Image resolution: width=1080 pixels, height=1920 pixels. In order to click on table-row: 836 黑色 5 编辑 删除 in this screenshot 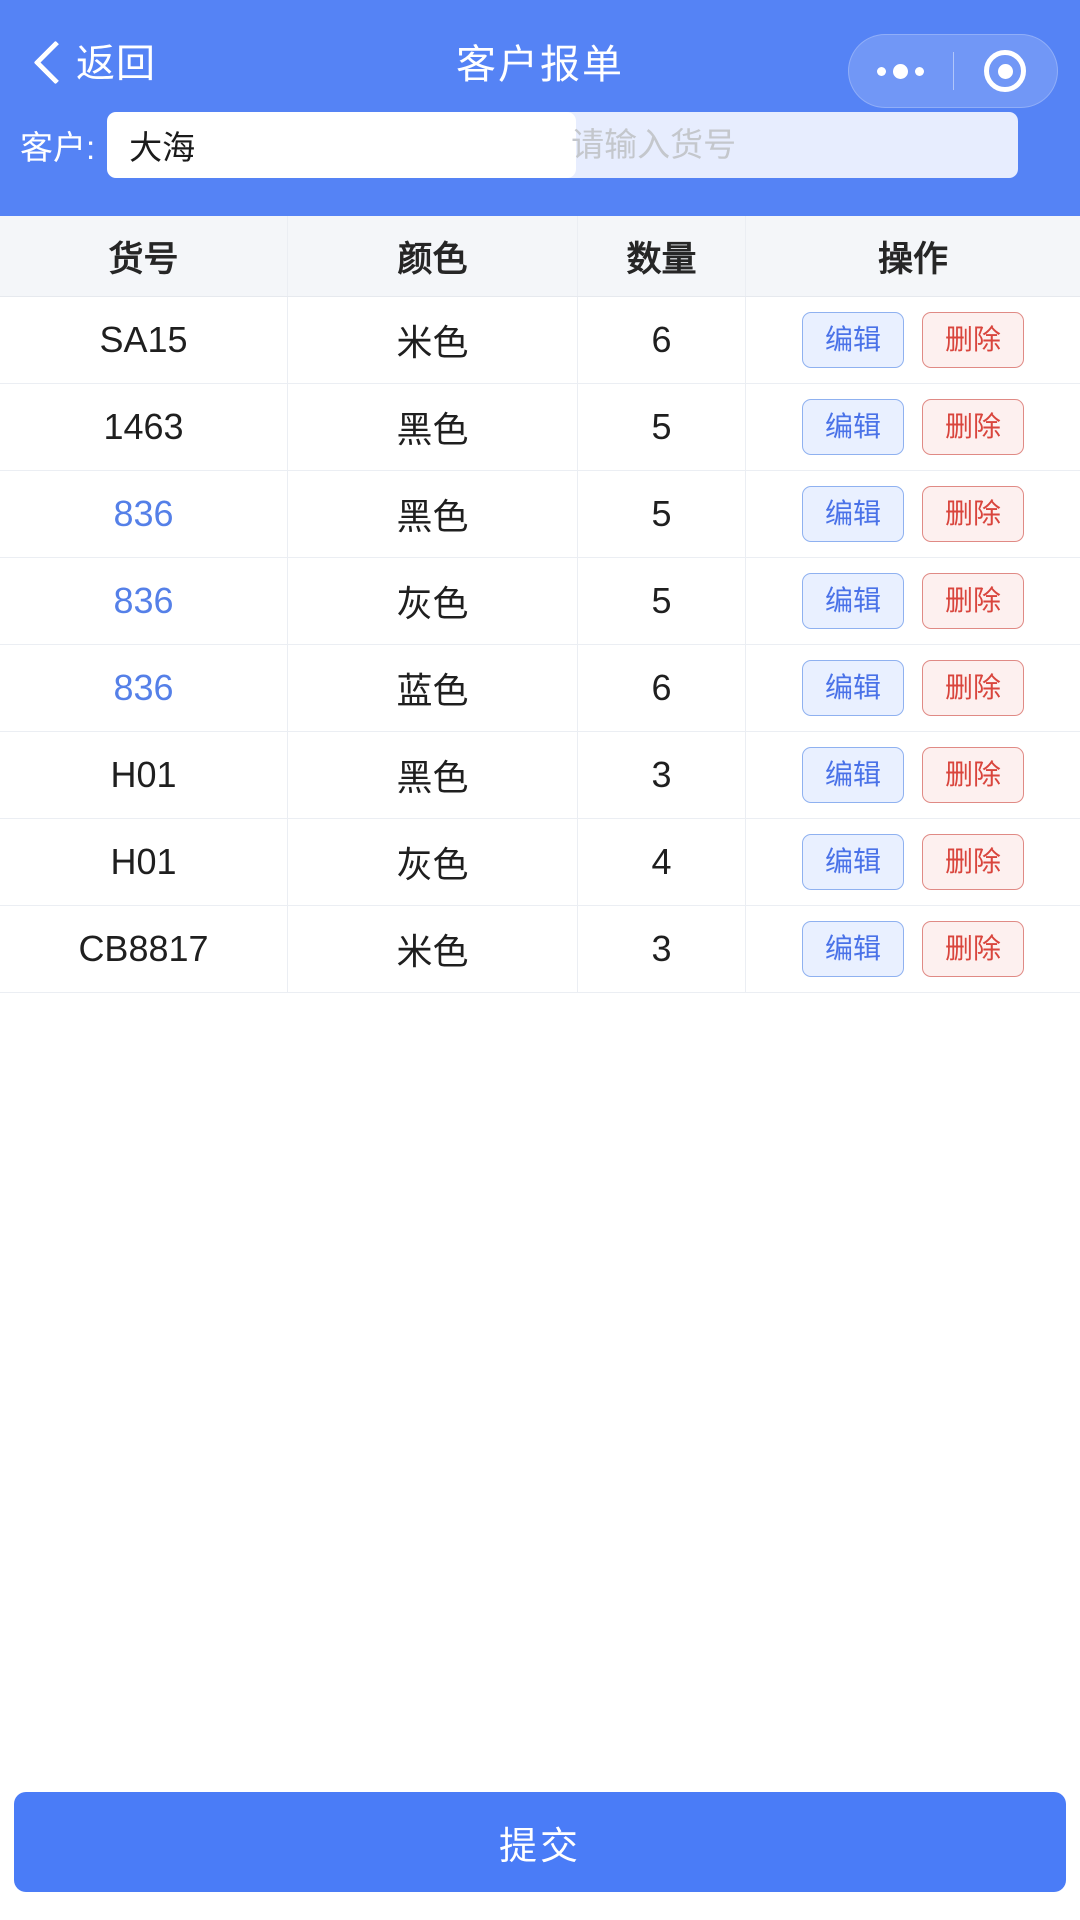, I will do `click(540, 514)`.